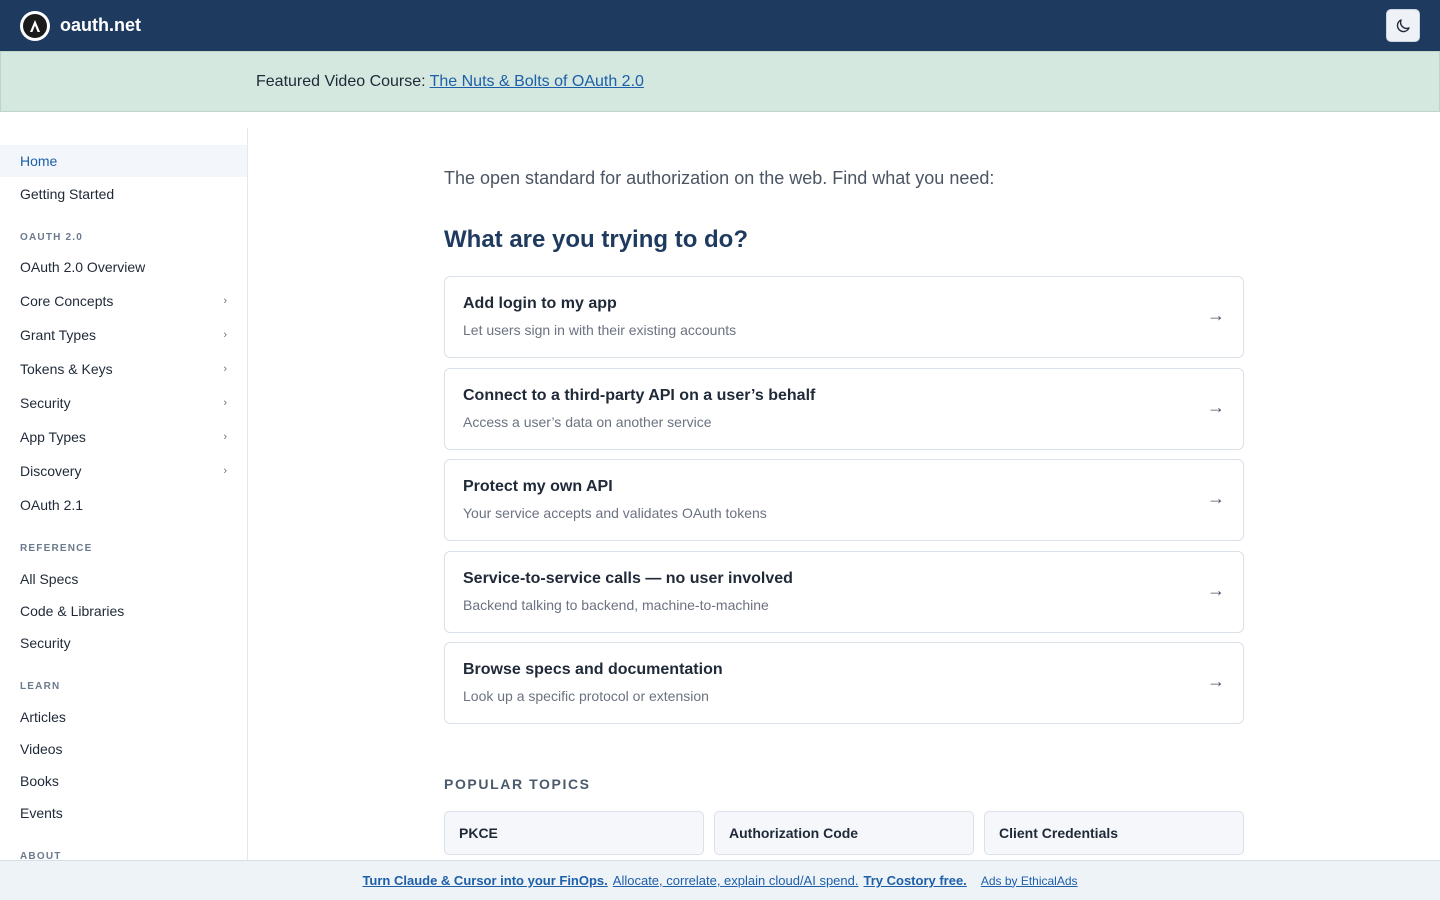 The height and width of the screenshot is (900, 1440). I want to click on card-subtitle: Look up a specific protocol or extension, so click(586, 696).